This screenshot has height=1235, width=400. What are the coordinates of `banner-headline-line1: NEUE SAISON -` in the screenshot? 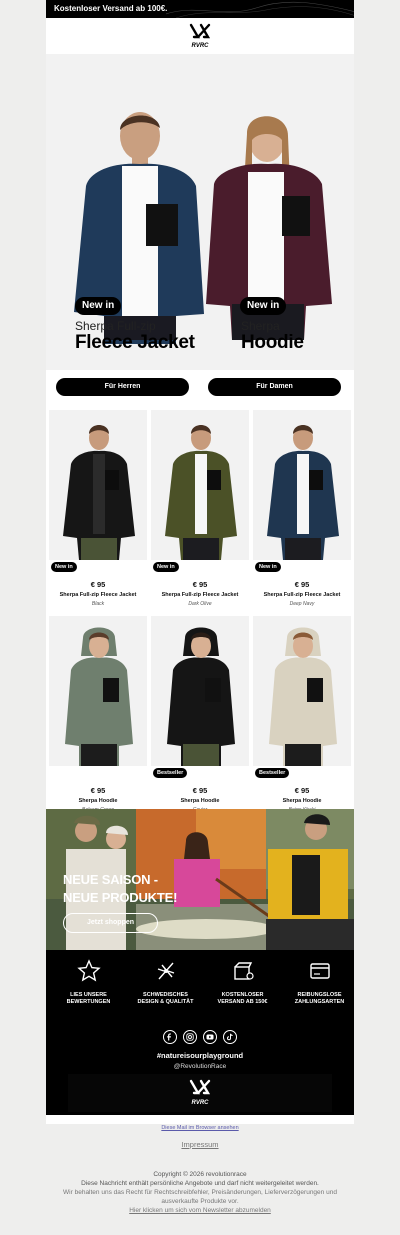 It's located at (110, 879).